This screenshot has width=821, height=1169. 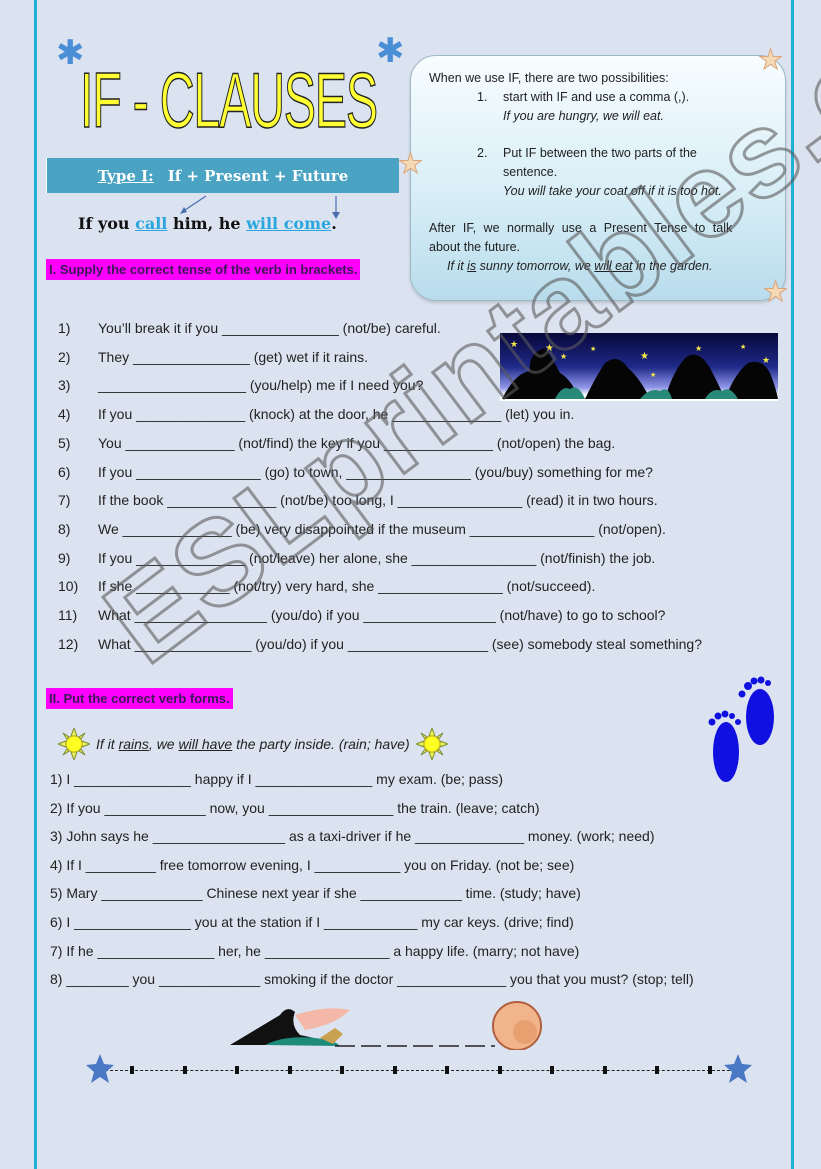 I want to click on note-final-will-eat: will eat, so click(x=613, y=266).